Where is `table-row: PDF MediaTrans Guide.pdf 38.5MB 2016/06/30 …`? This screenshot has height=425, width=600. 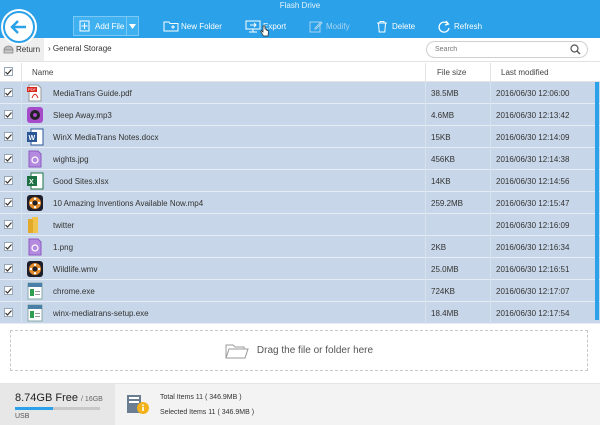 table-row: PDF MediaTrans Guide.pdf 38.5MB 2016/06/30 … is located at coordinates (300, 93).